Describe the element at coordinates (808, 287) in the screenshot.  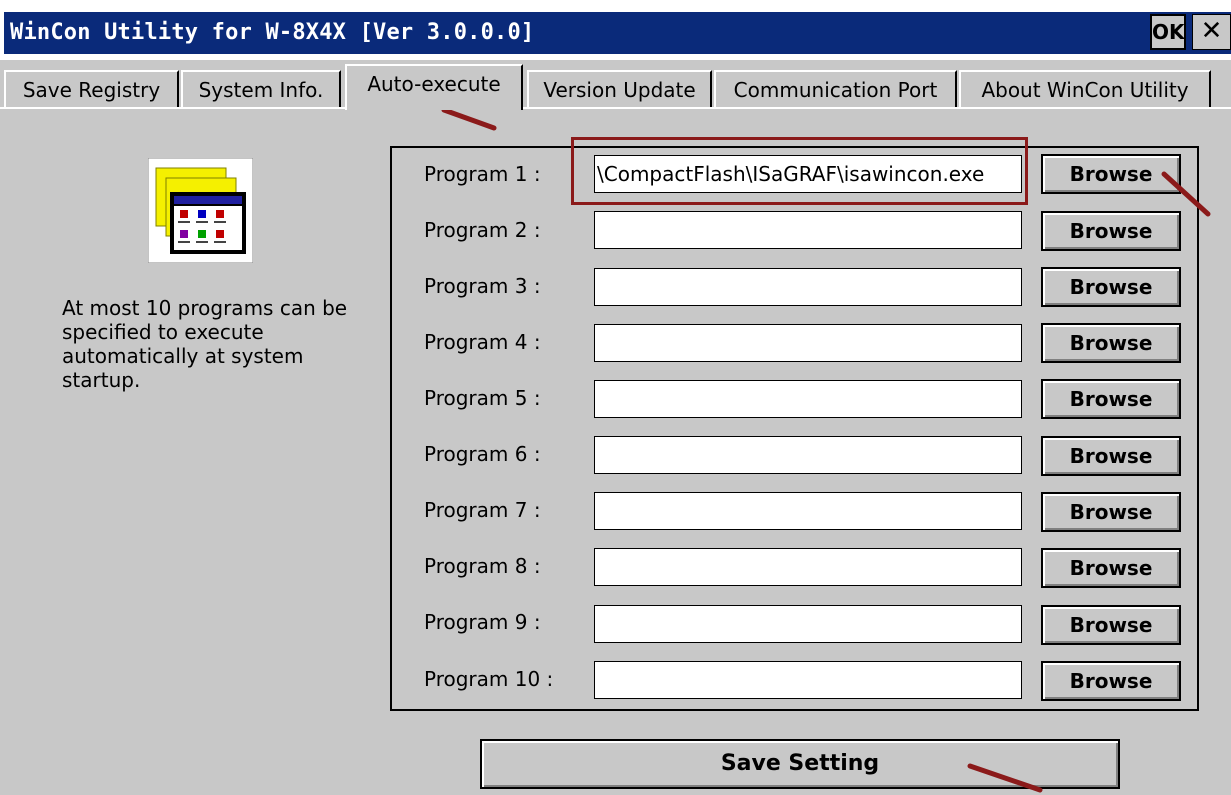
I see `program-3-input` at that location.